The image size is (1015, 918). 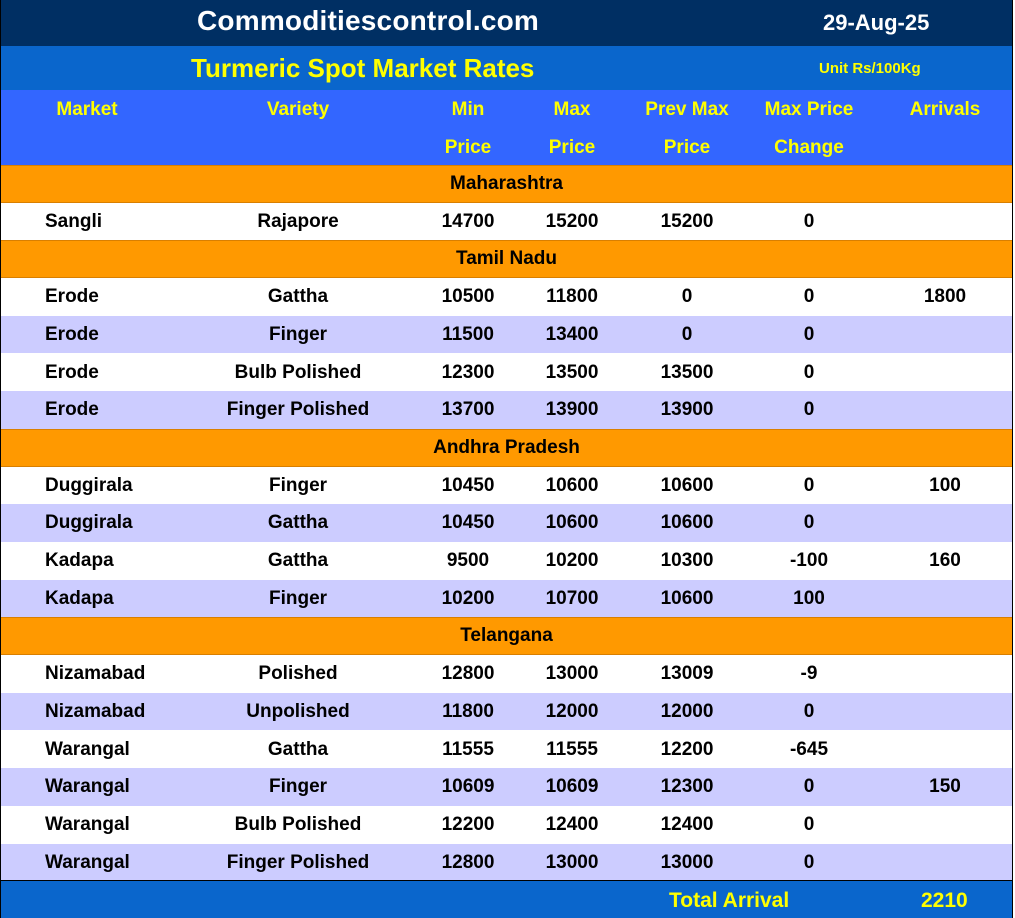 I want to click on arrivals-cell: 150, so click(x=945, y=787).